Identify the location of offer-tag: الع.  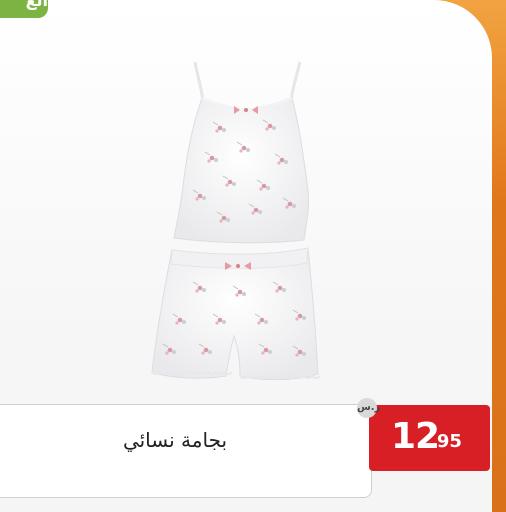
(24, 9).